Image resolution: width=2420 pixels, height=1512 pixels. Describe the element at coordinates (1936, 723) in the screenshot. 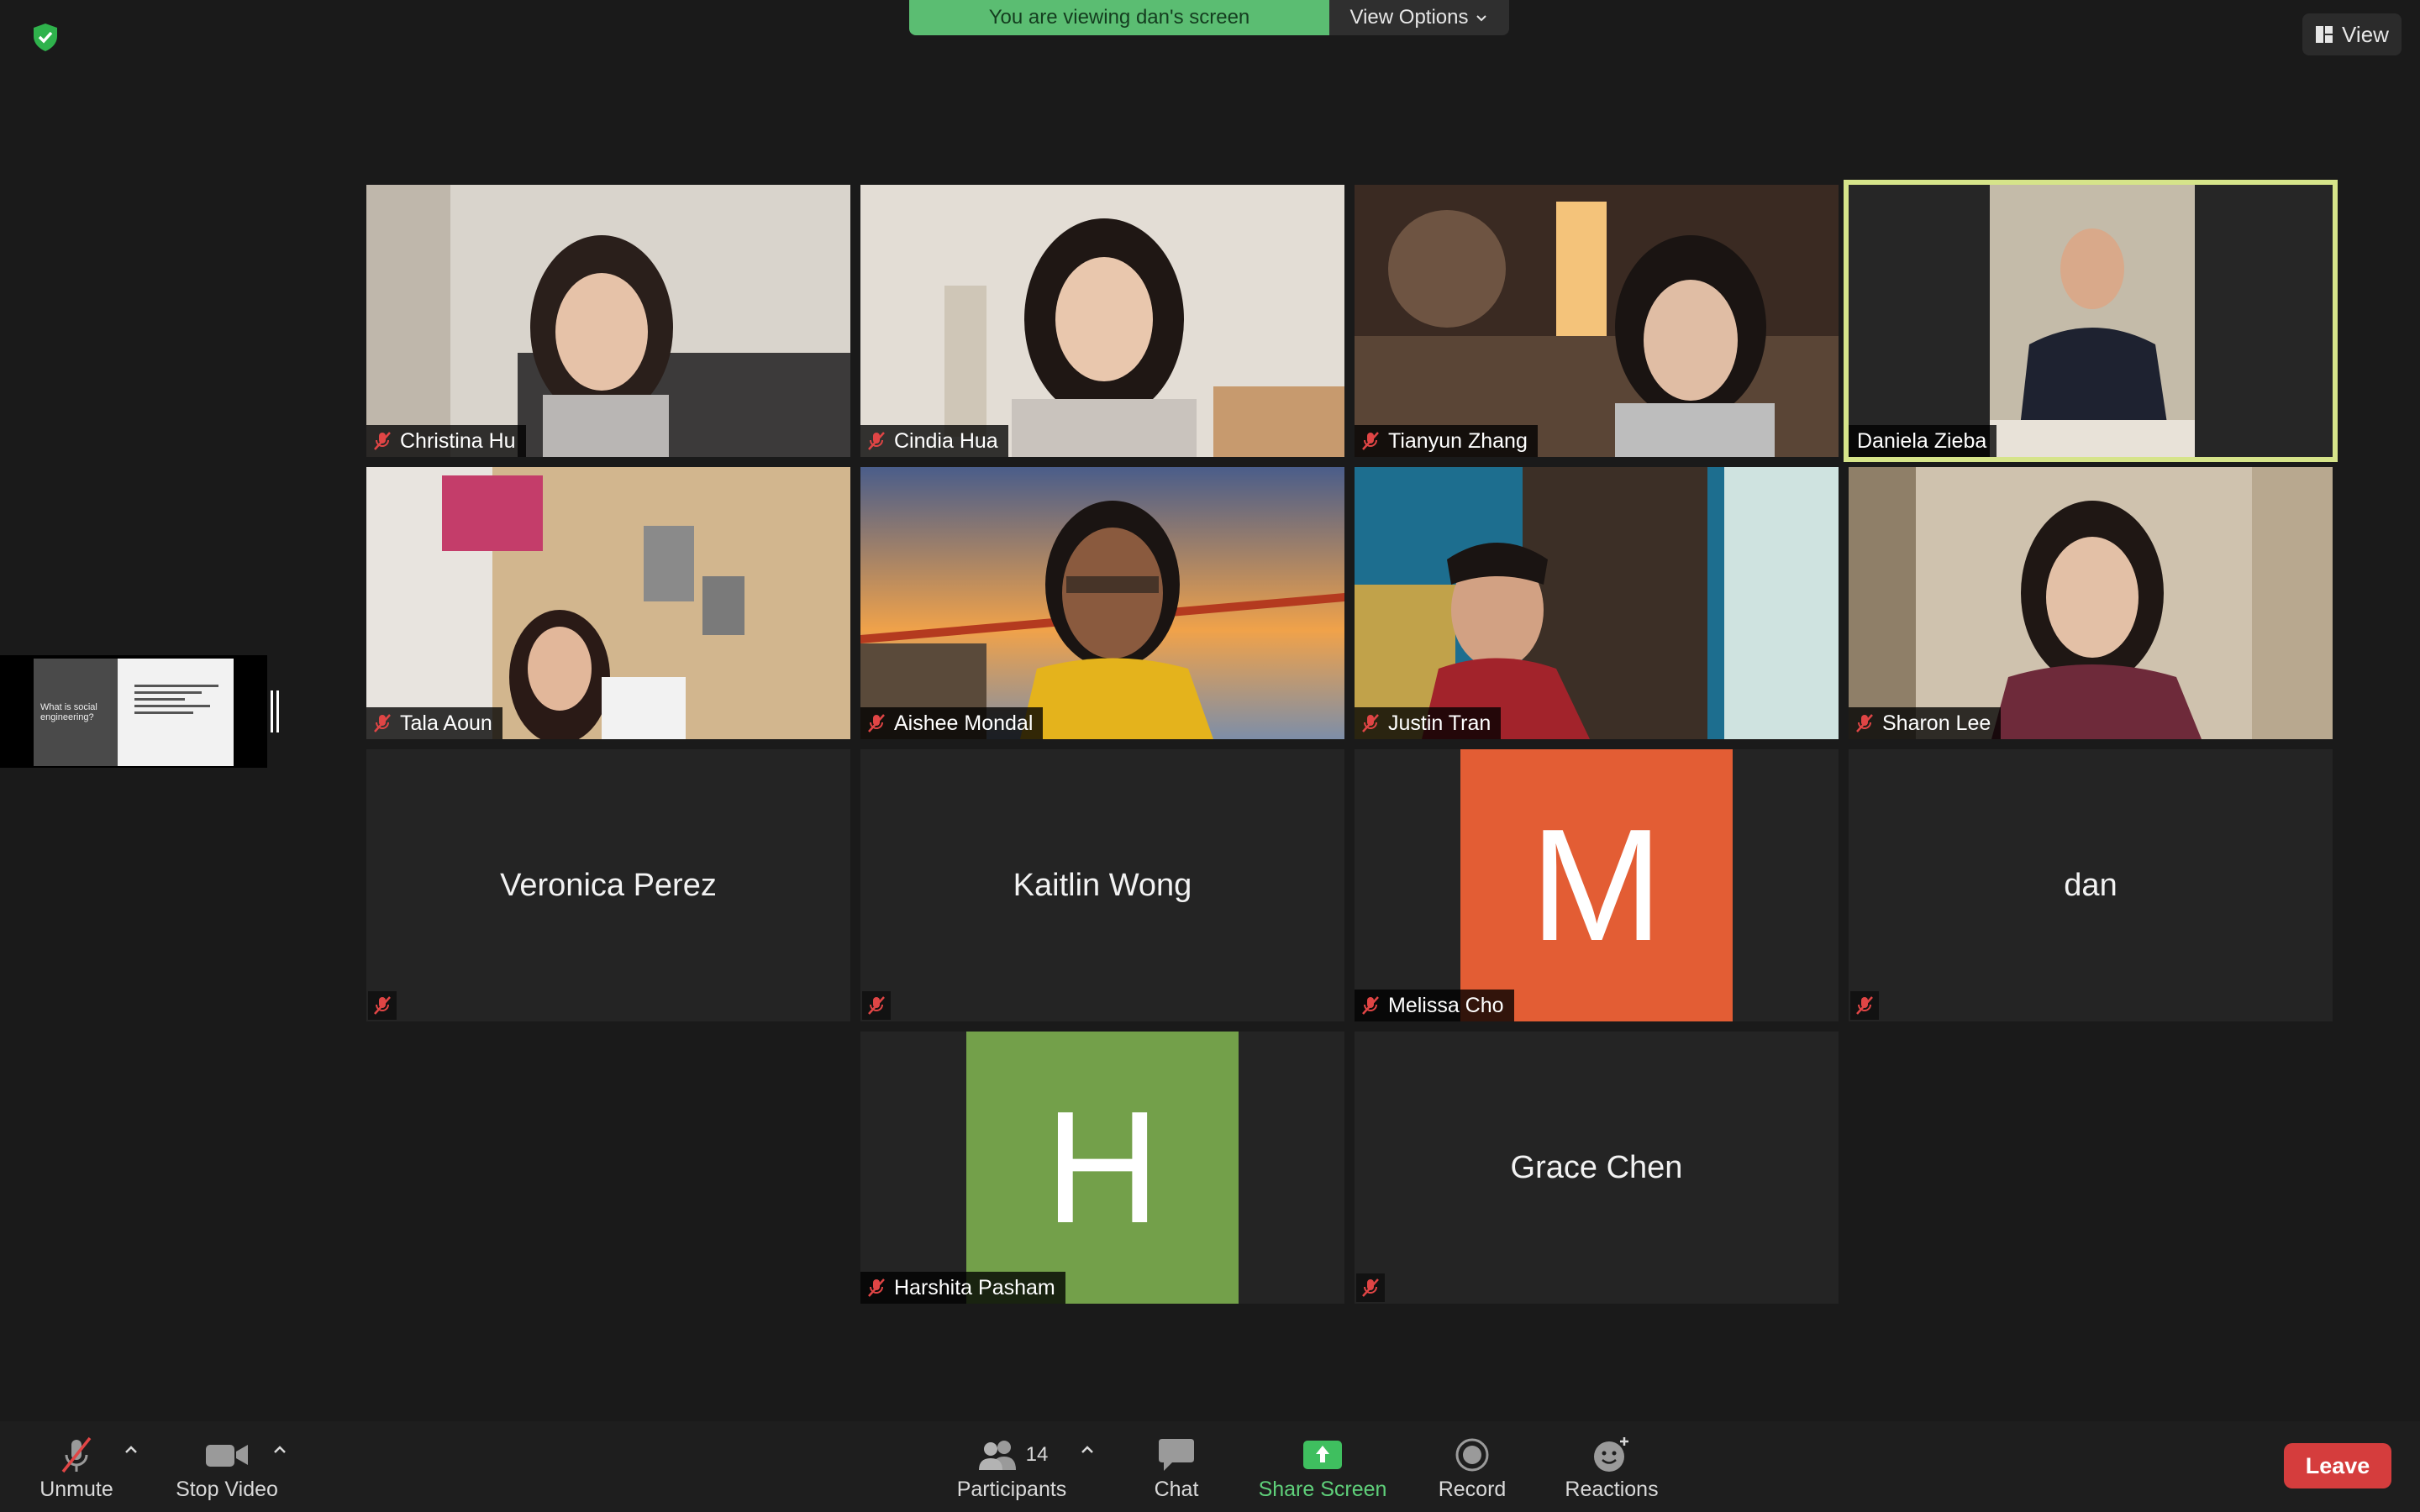

I see `participant-name: Sharon Lee` at that location.